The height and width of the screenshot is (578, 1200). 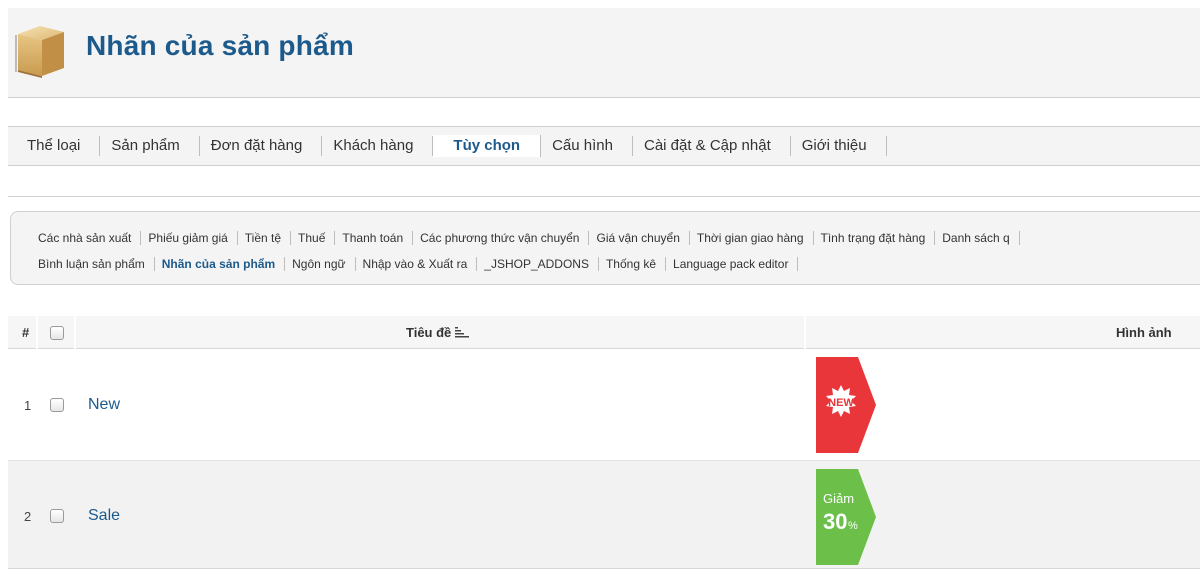 What do you see at coordinates (633, 264) in the screenshot?
I see `submenu-item-statistics: Thống kê` at bounding box center [633, 264].